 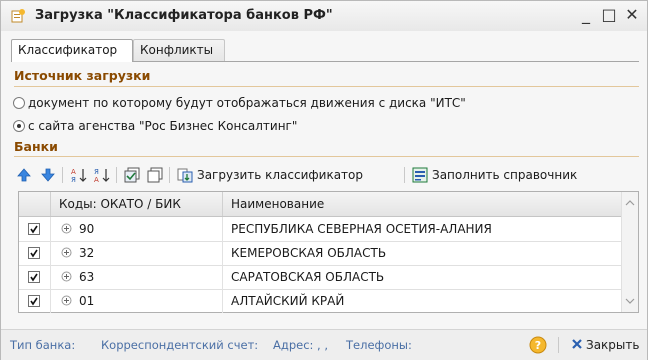 What do you see at coordinates (630, 203) in the screenshot?
I see `scroll-up-icon` at bounding box center [630, 203].